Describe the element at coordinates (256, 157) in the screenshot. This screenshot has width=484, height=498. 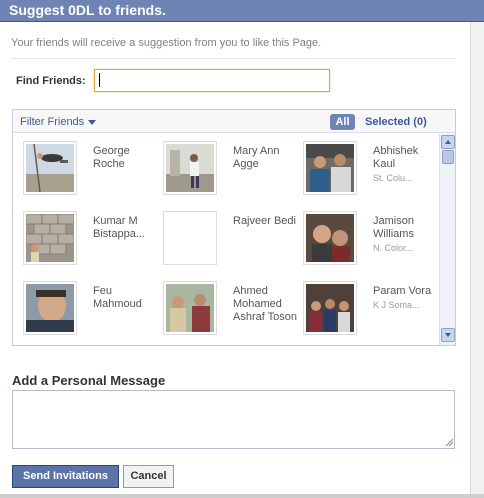
I see `friend-name: Mary Ann Agge` at that location.